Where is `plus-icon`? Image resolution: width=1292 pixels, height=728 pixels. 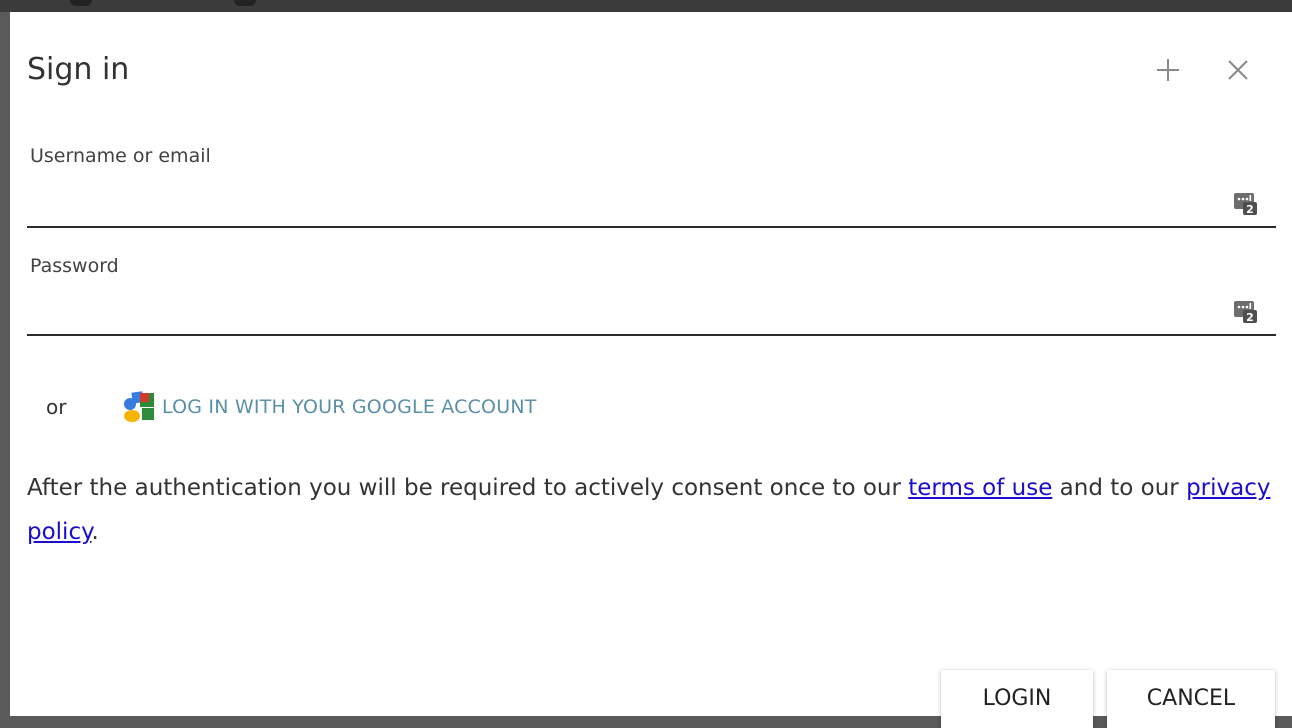 plus-icon is located at coordinates (1168, 70).